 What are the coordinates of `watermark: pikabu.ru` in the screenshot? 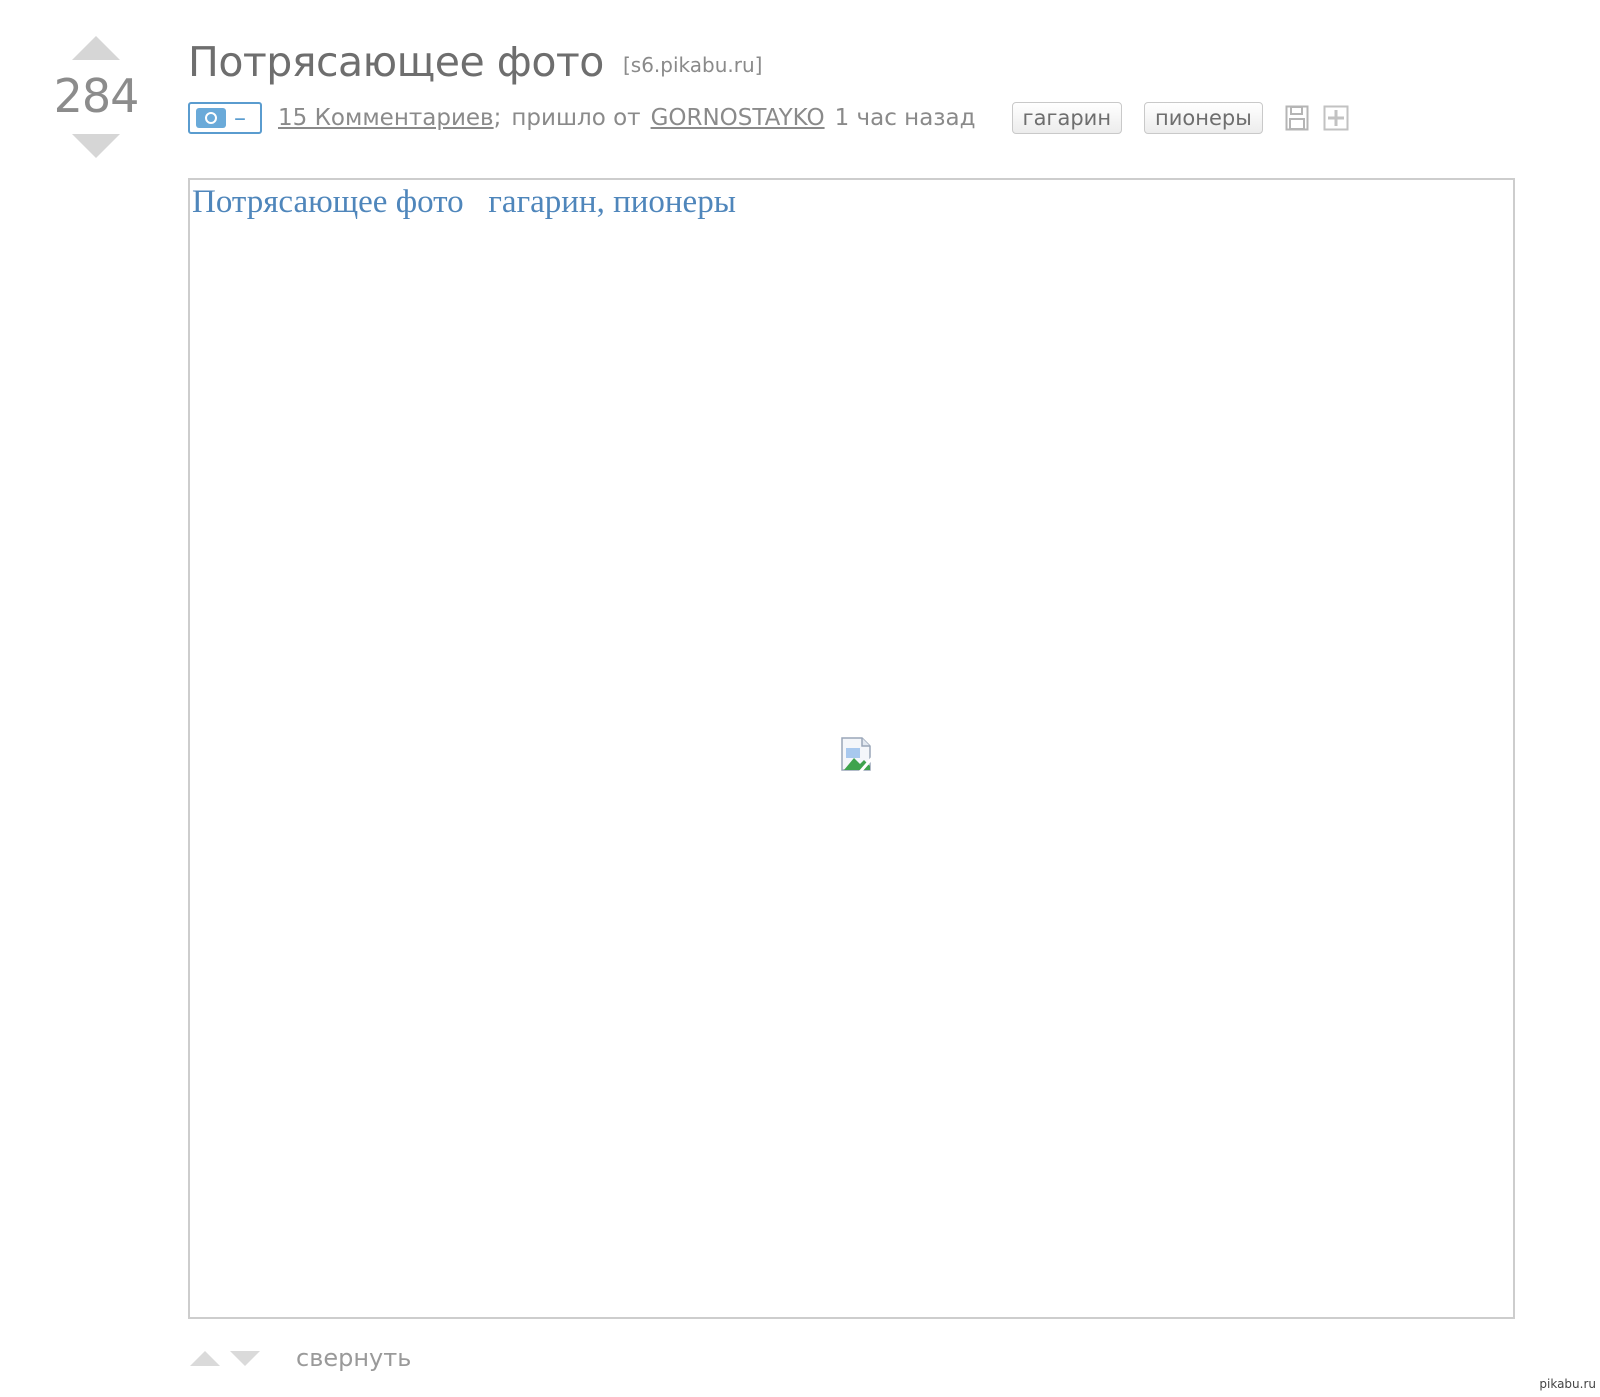 It's located at (1567, 1384).